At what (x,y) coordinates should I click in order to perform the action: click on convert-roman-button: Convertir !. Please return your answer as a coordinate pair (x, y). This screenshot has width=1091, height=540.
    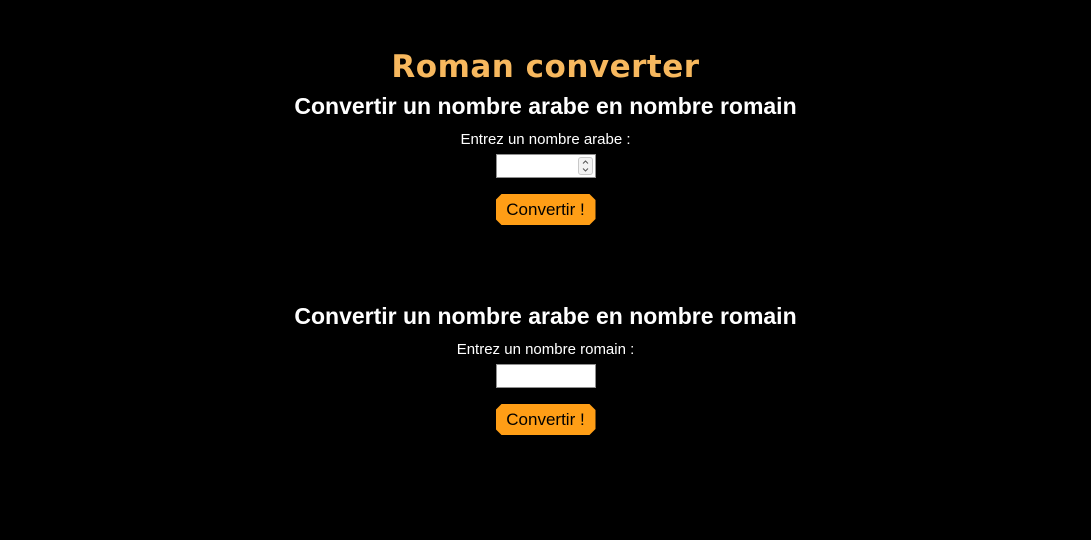
    Looking at the image, I should click on (545, 419).